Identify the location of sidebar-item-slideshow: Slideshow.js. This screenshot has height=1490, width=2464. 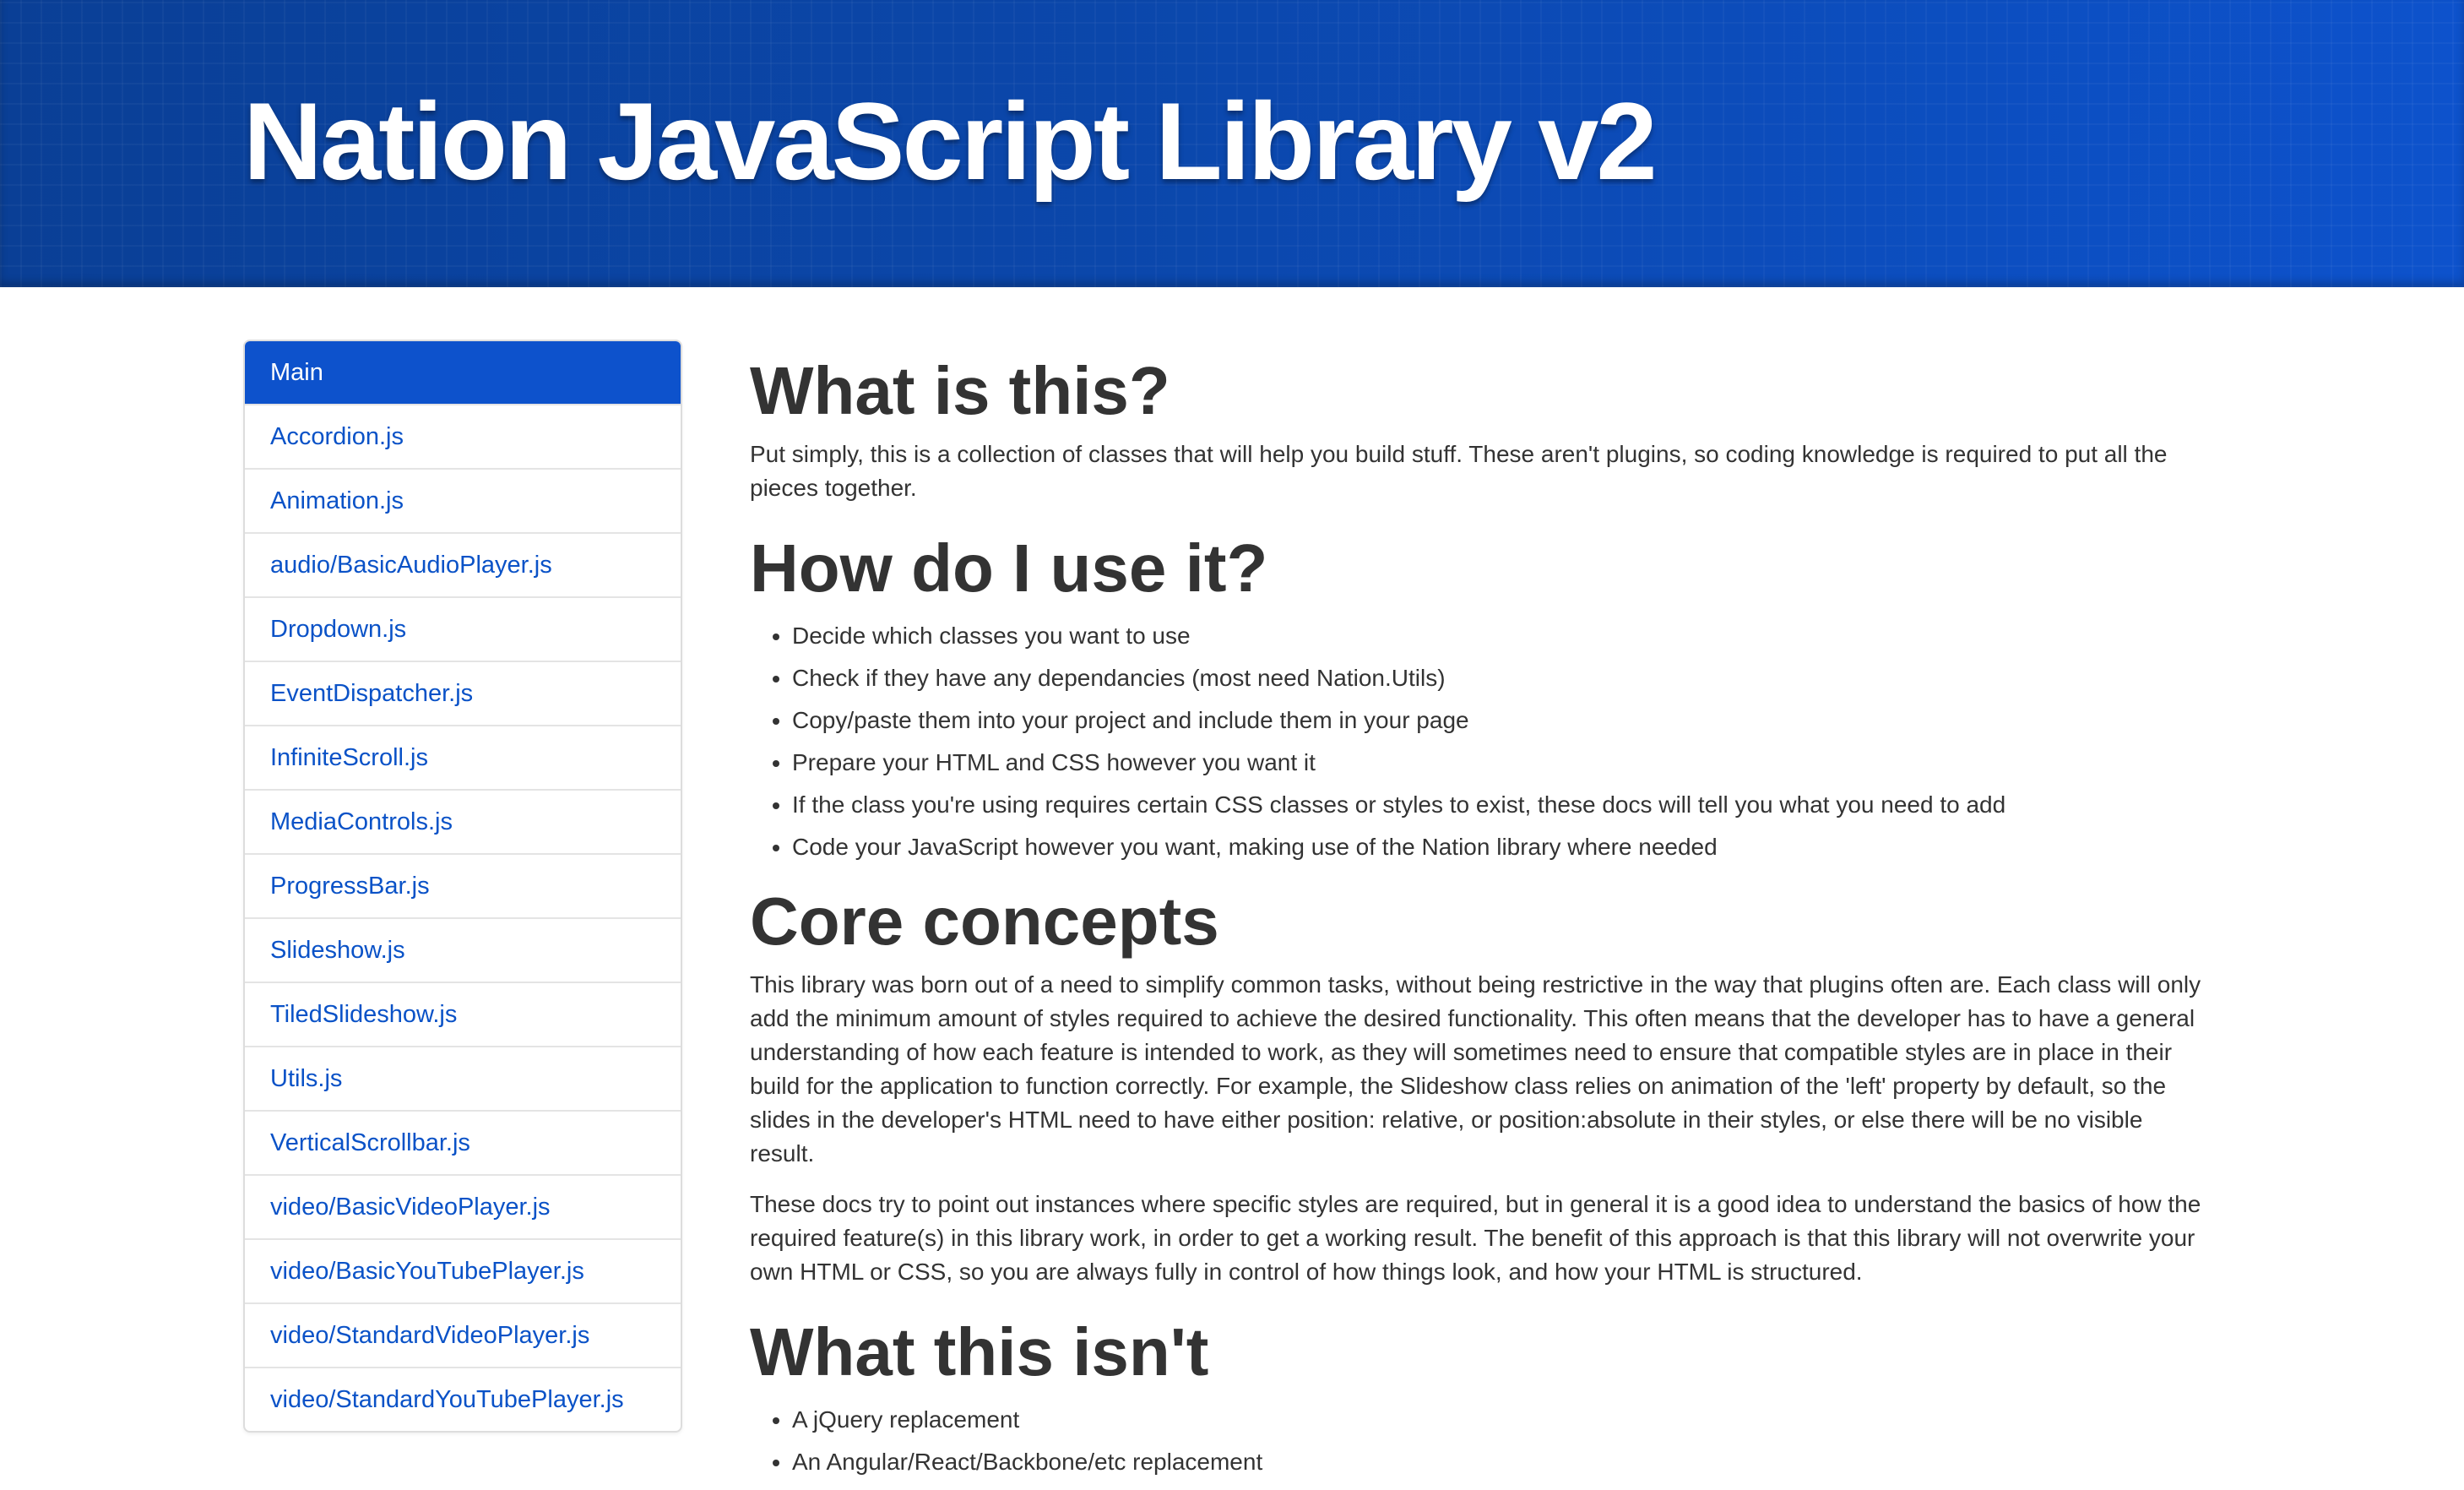
(463, 949).